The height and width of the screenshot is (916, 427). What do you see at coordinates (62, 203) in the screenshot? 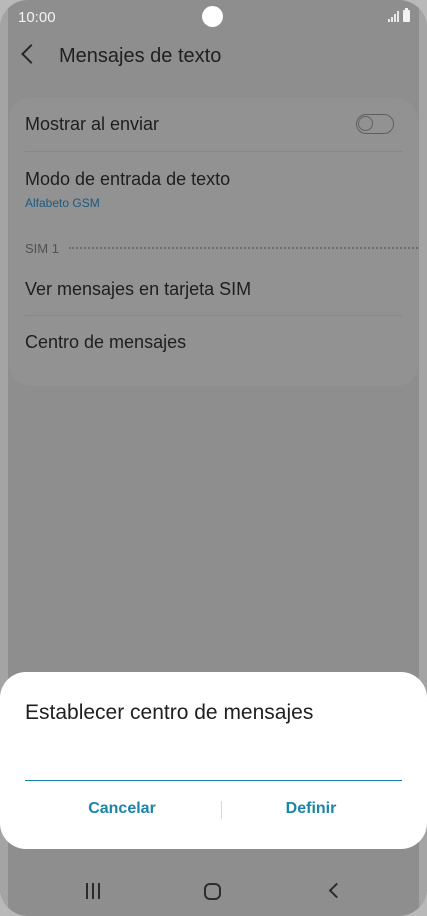
I see `setting-value: Alfabeto GSM` at bounding box center [62, 203].